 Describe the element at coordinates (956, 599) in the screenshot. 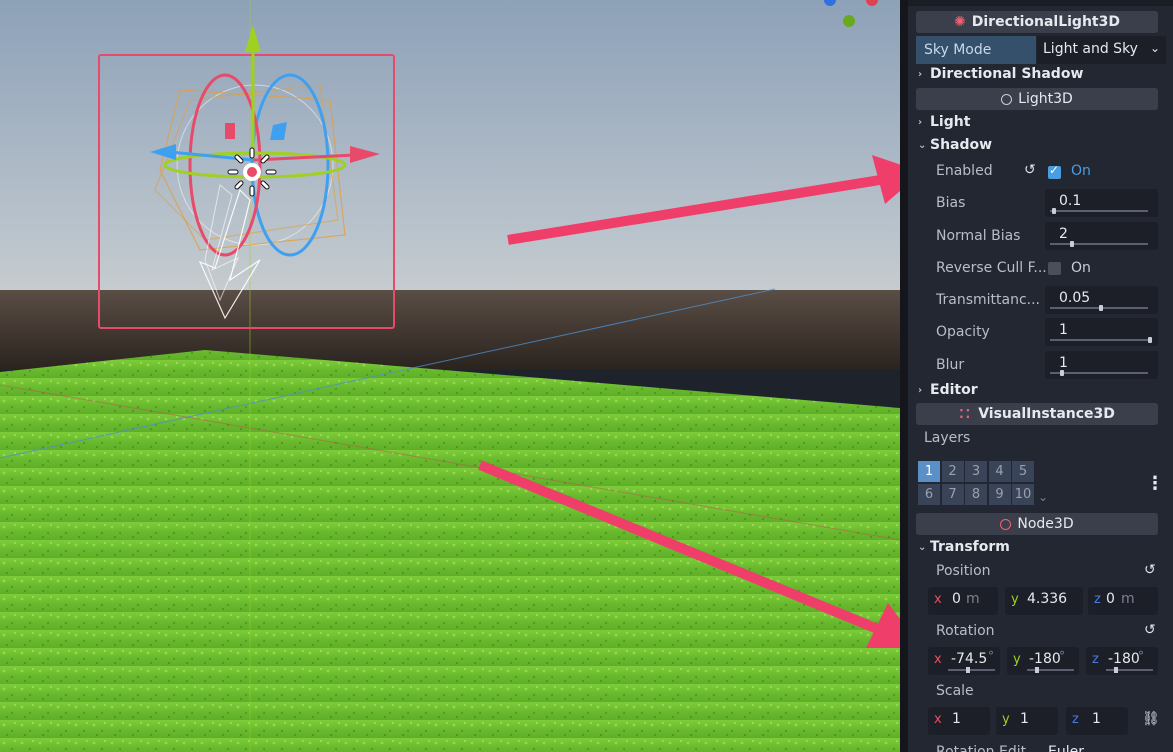

I see `position-x-value: 0` at that location.